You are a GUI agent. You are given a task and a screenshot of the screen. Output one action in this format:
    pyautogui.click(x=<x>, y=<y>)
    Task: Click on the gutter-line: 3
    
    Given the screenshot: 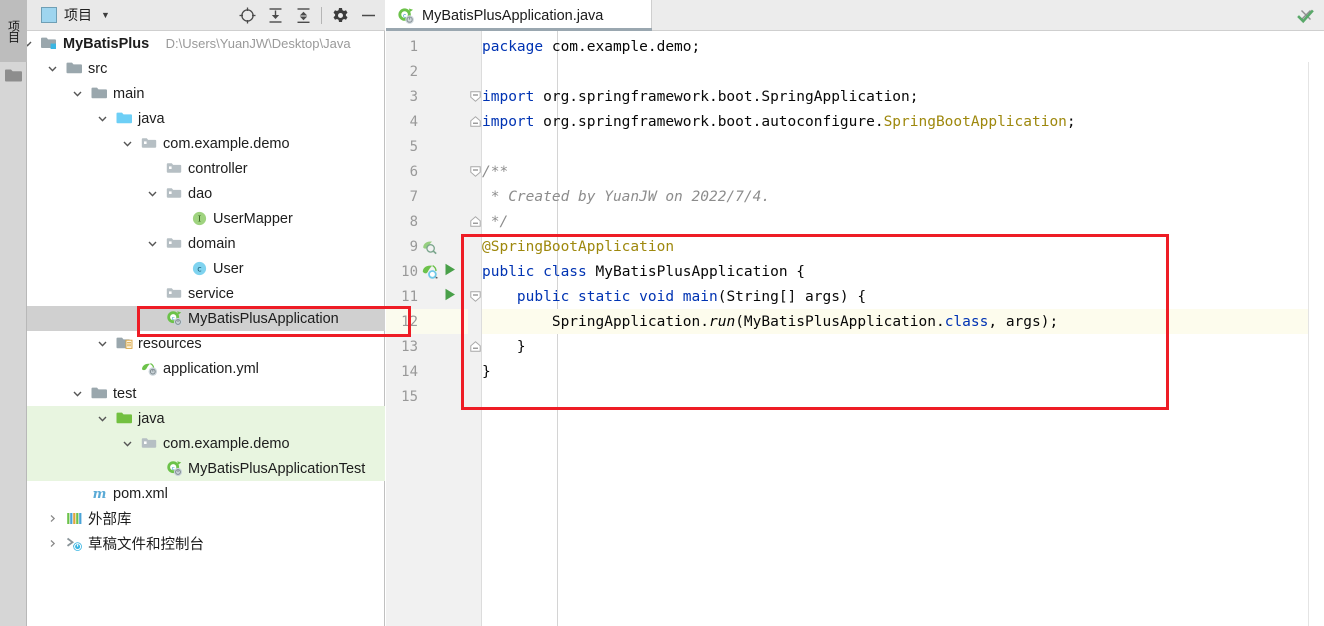 What is the action you would take?
    pyautogui.click(x=427, y=96)
    